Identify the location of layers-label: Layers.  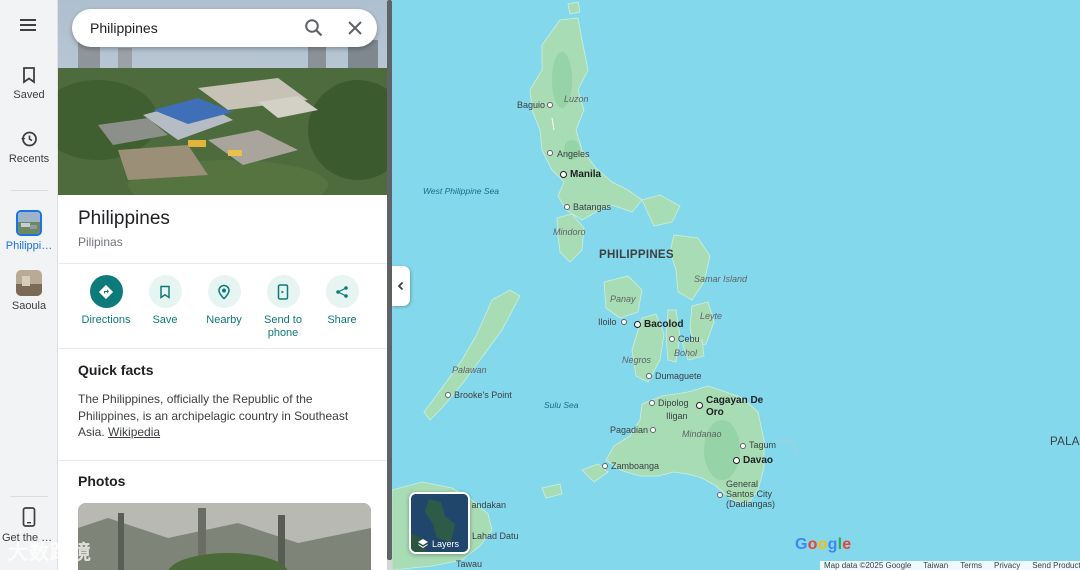
(446, 544).